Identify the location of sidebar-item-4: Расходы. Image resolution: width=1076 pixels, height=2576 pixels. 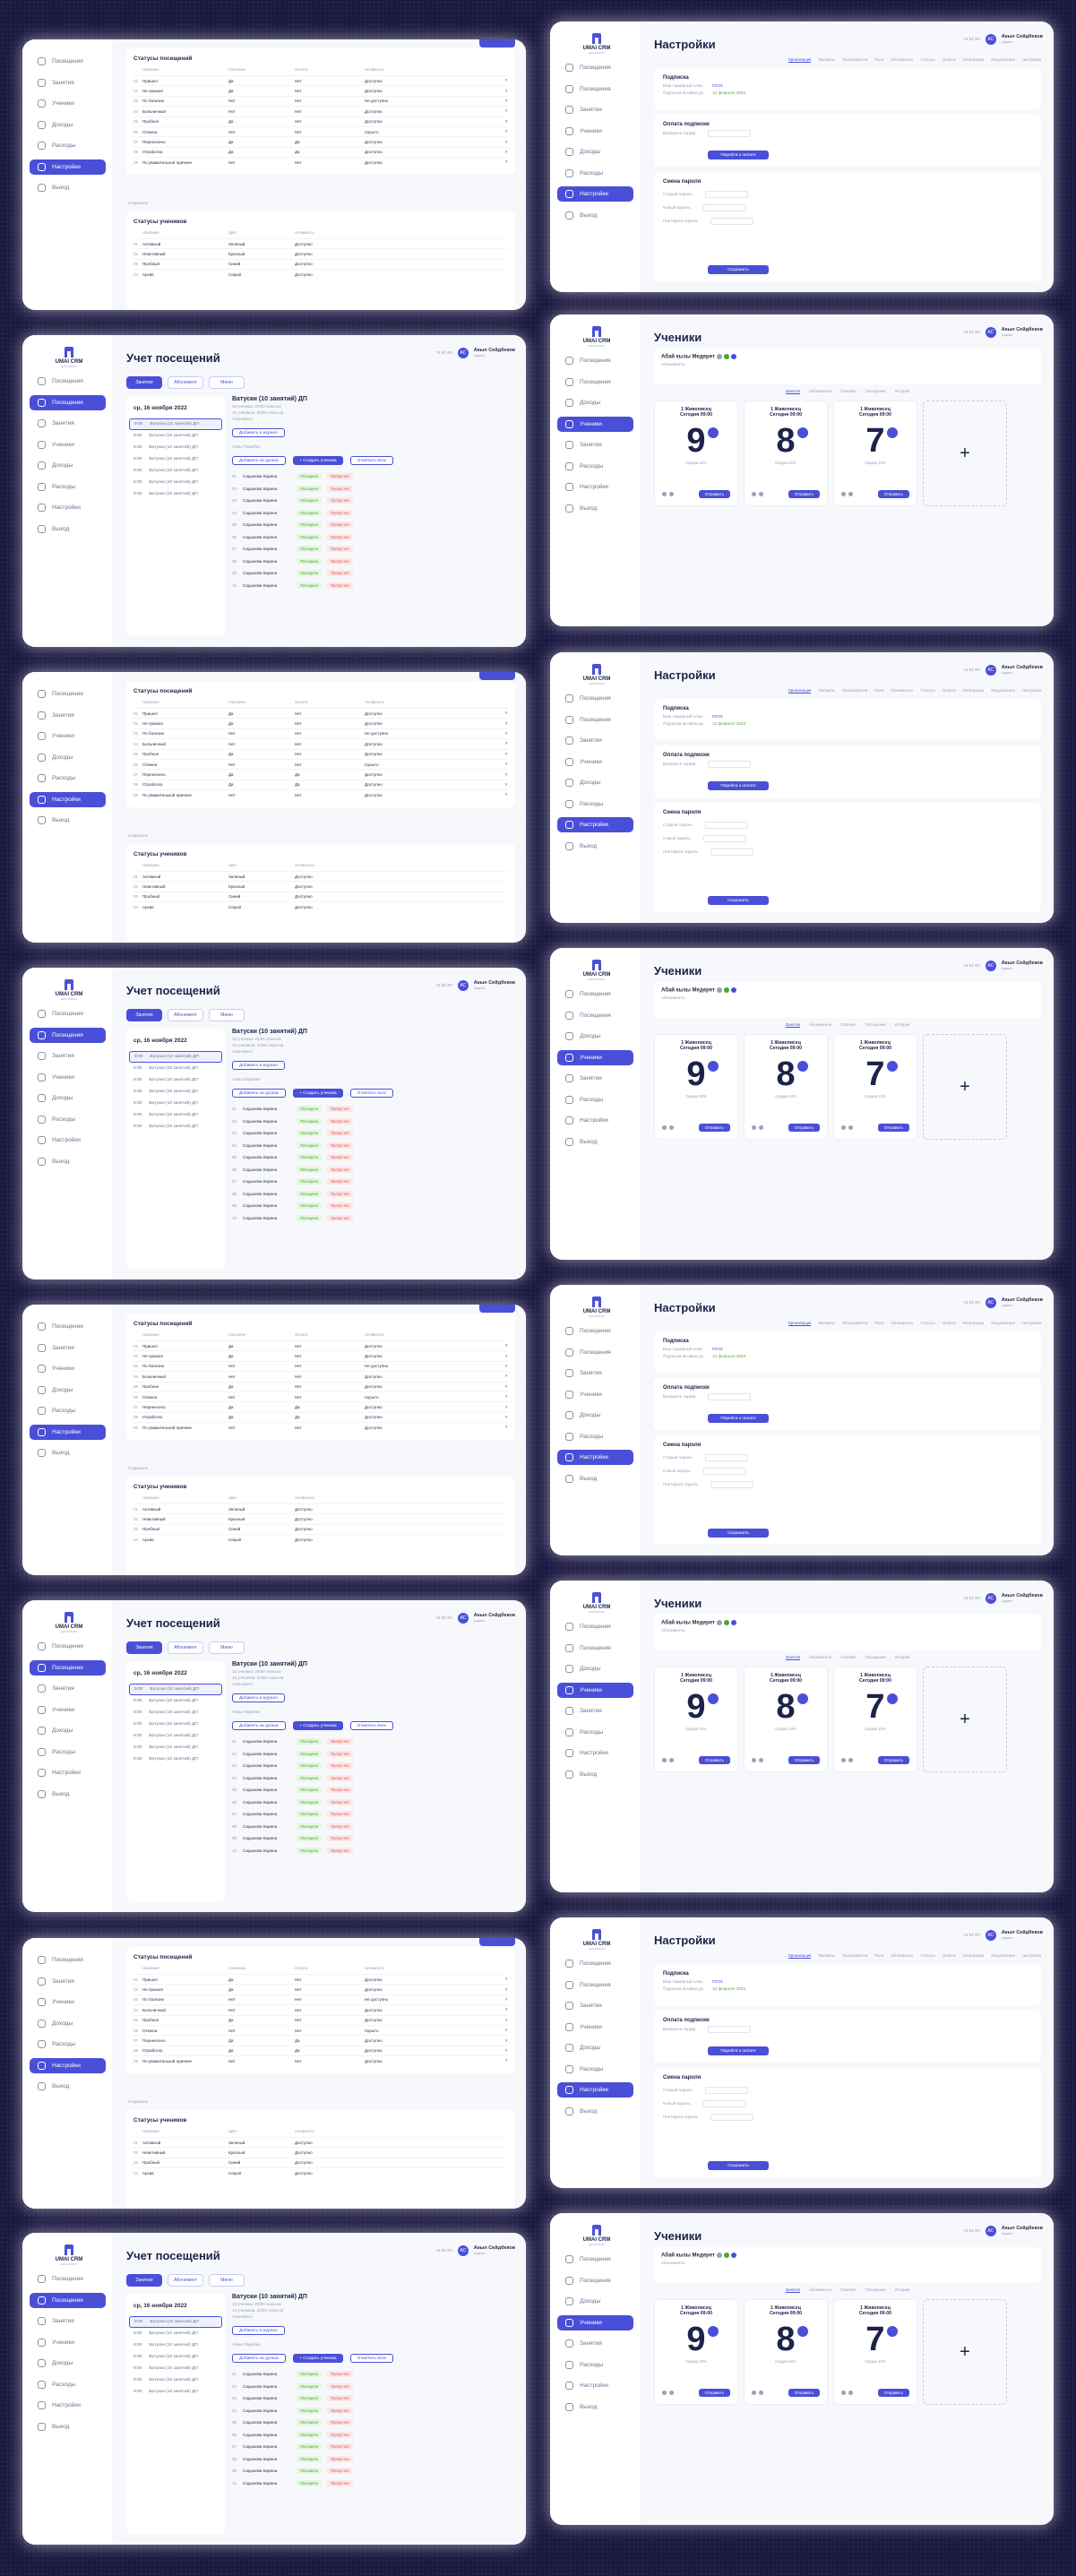
(68, 145).